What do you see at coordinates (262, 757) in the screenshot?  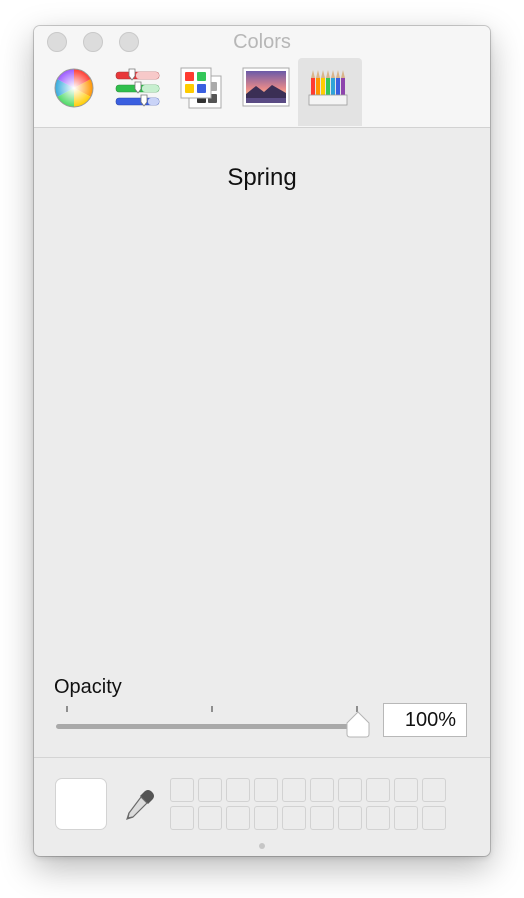 I see `divider` at bounding box center [262, 757].